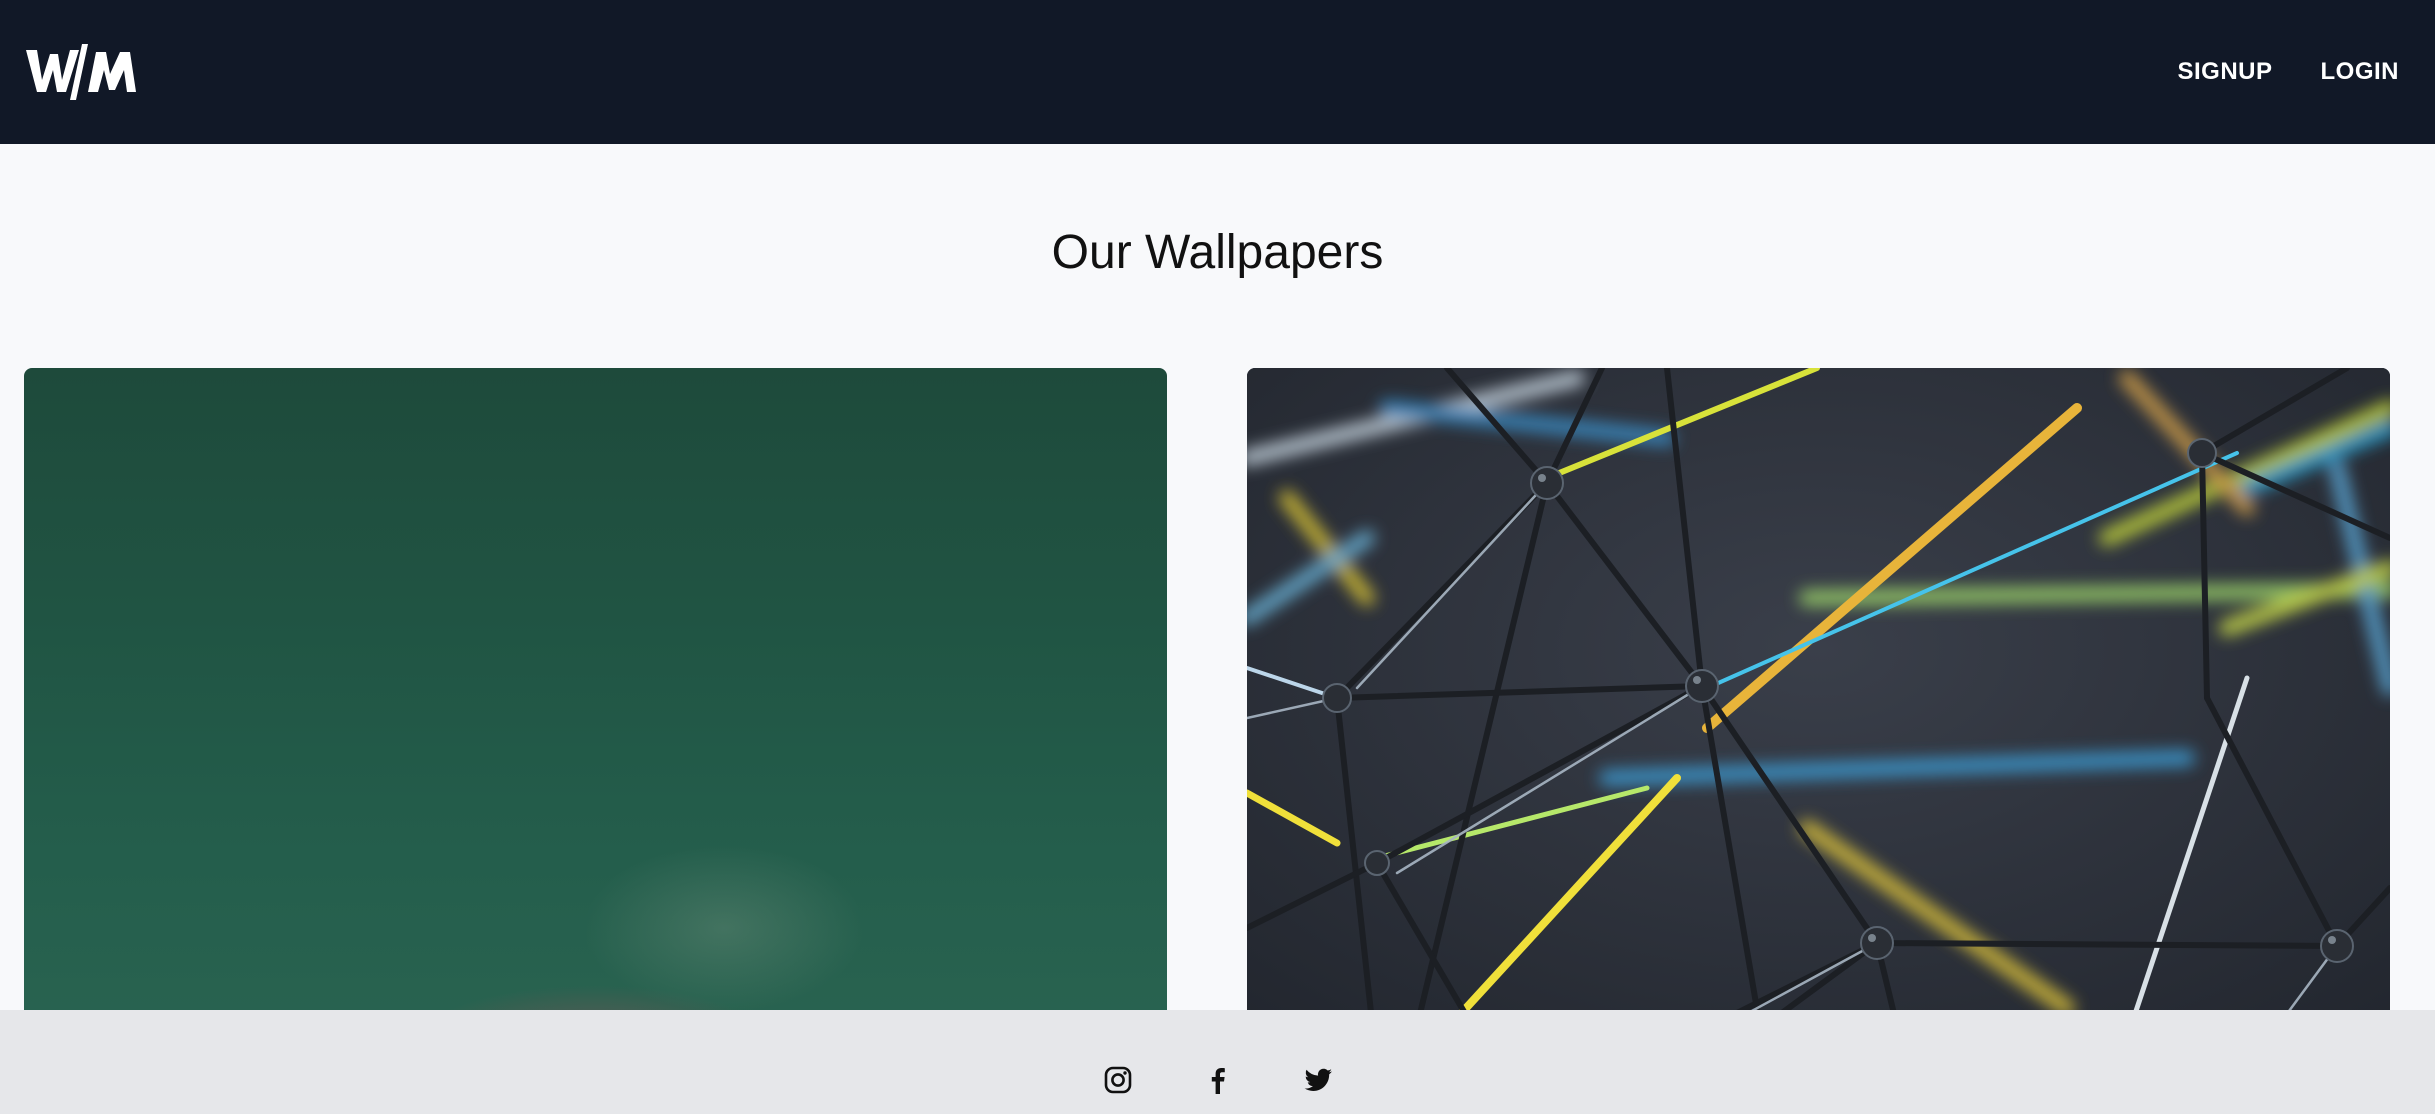 The image size is (2435, 1114). I want to click on instagram-link, so click(1118, 1080).